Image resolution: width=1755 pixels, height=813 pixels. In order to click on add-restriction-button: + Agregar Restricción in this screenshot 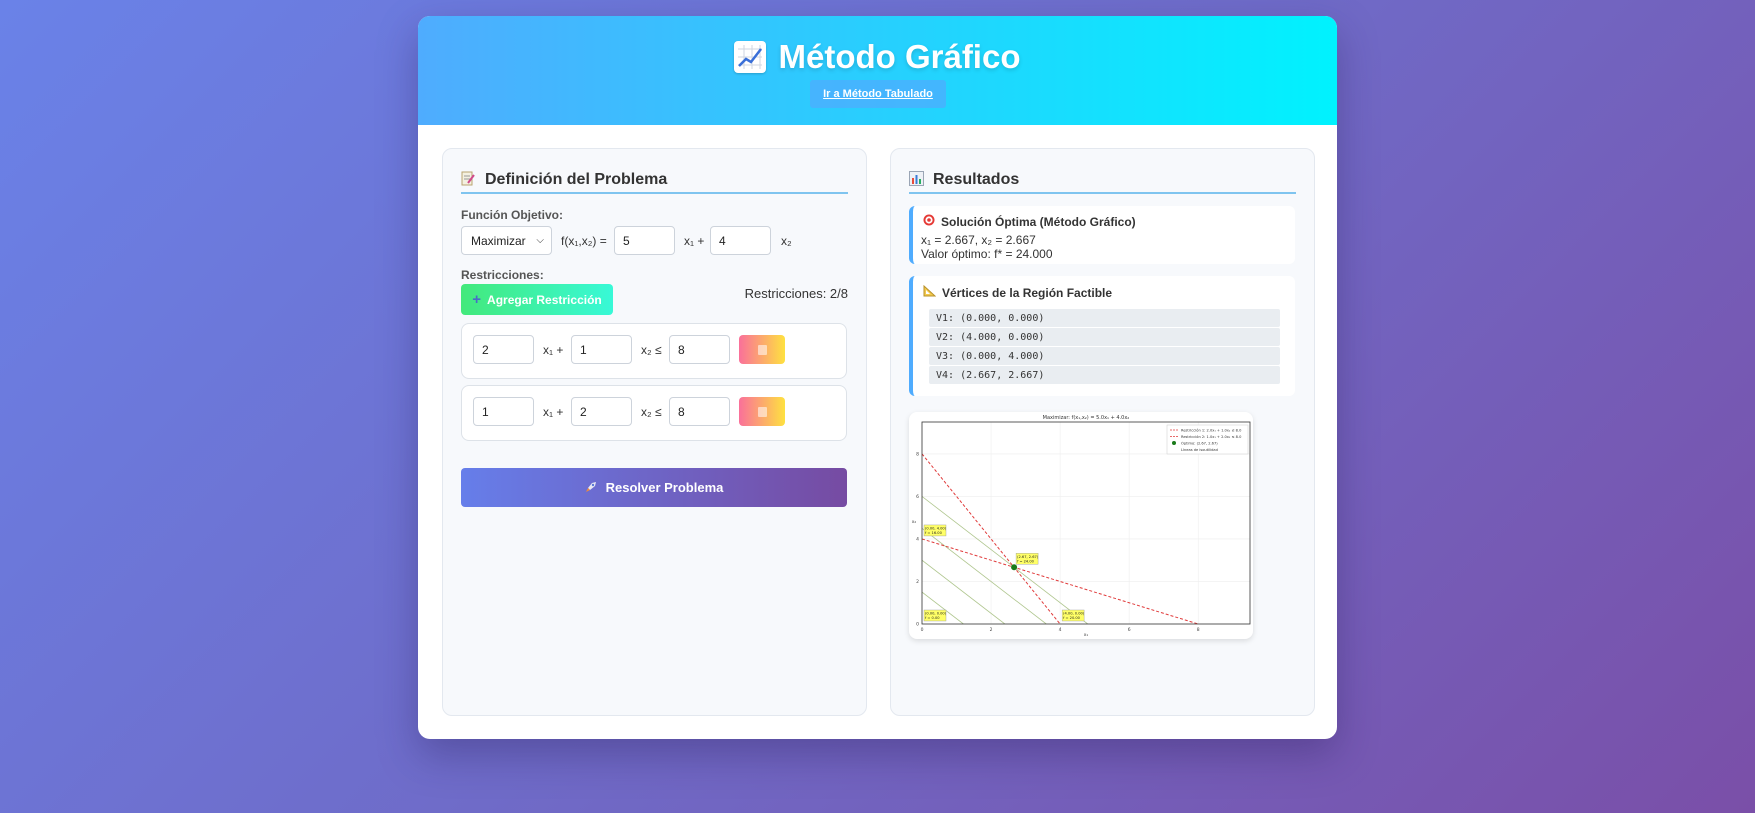, I will do `click(537, 299)`.